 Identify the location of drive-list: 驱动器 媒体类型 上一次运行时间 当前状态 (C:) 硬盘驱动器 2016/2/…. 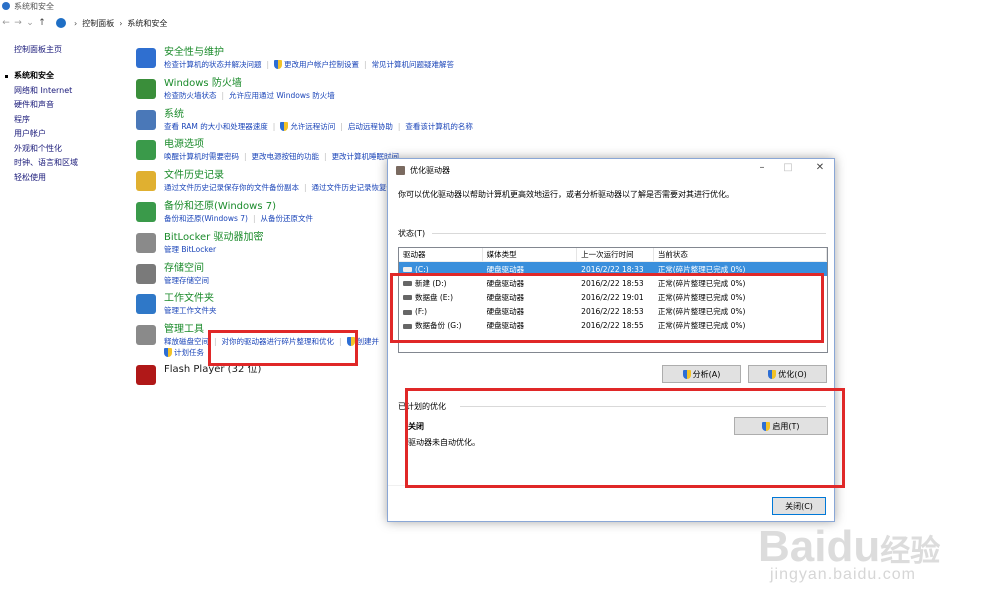
(613, 300).